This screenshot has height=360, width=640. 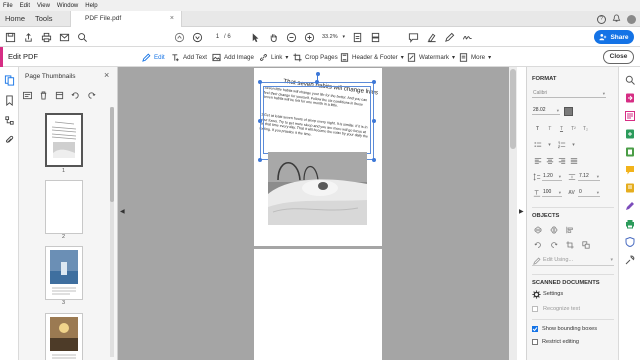 What do you see at coordinates (217, 37) in the screenshot?
I see `page-number-input: 1` at bounding box center [217, 37].